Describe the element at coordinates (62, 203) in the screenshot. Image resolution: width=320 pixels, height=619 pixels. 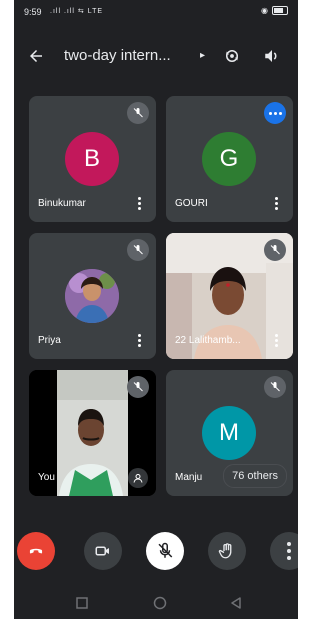
I see `participant-name: Binukumar` at that location.